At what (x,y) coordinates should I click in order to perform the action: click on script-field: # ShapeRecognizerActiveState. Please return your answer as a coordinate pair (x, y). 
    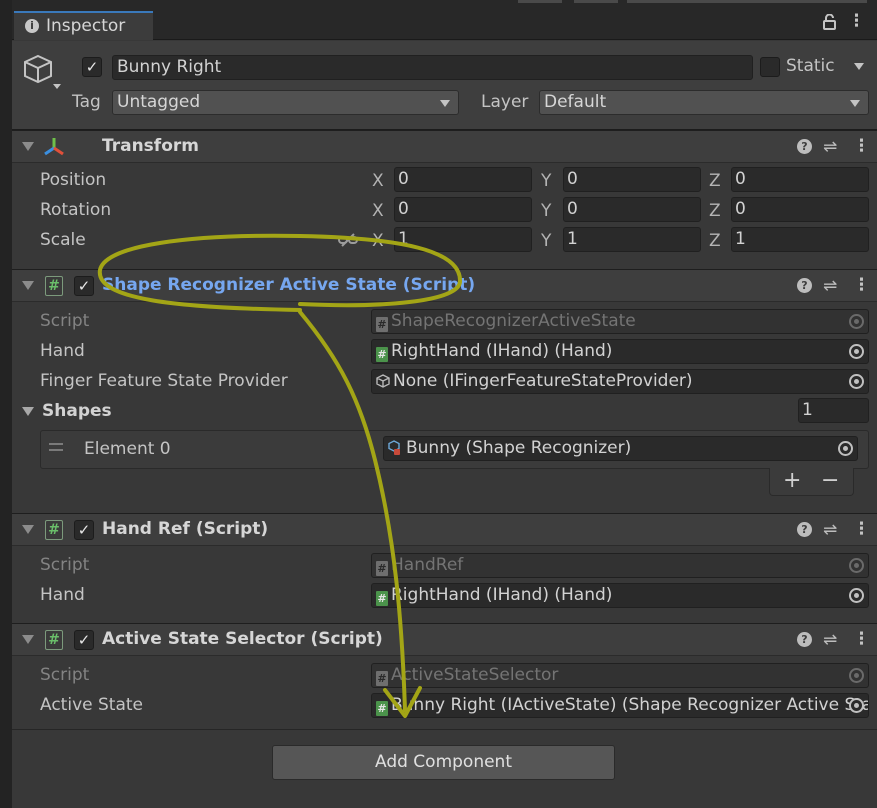
    Looking at the image, I should click on (620, 321).